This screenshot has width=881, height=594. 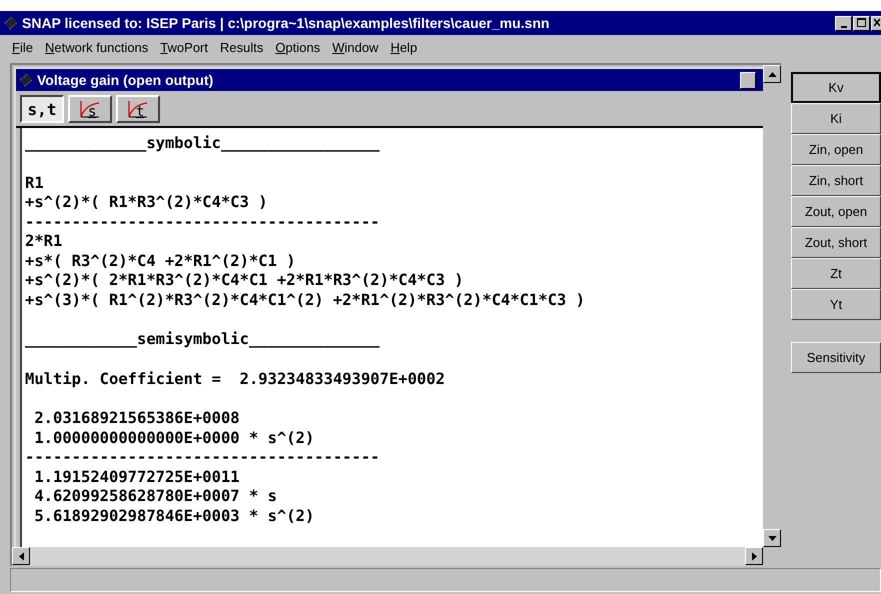 What do you see at coordinates (305, 300) in the screenshot?
I see `result-line: +s^(3)*( R1^(2)*R3^(2)*C4*C1^(2) +2*R1^(2)*R3^(2)*C4*C1*C3 )` at bounding box center [305, 300].